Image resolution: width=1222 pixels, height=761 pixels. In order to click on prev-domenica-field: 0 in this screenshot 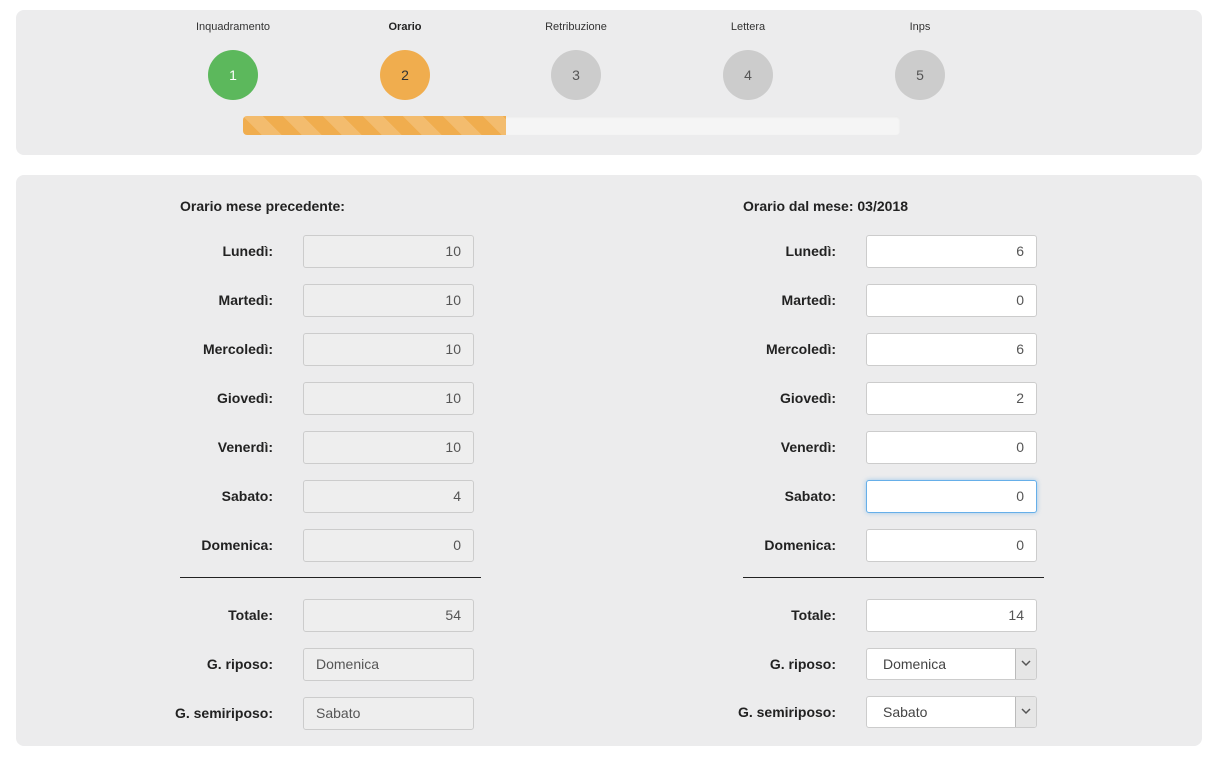, I will do `click(388, 545)`.